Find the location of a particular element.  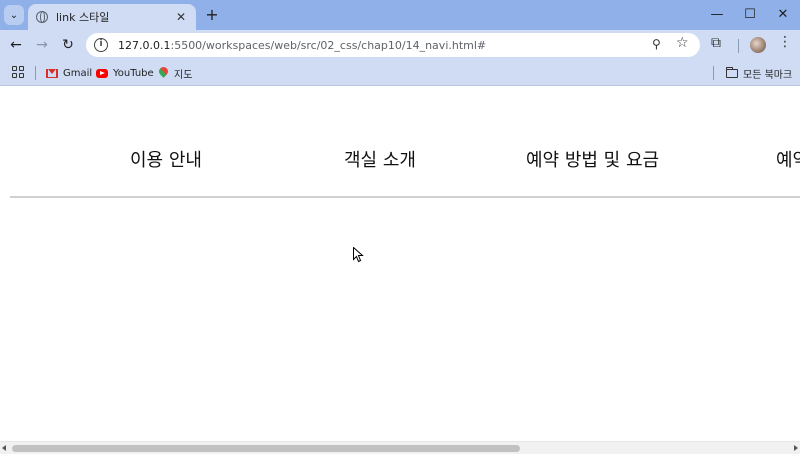

bookmark-maps: 지도 is located at coordinates (175, 73).